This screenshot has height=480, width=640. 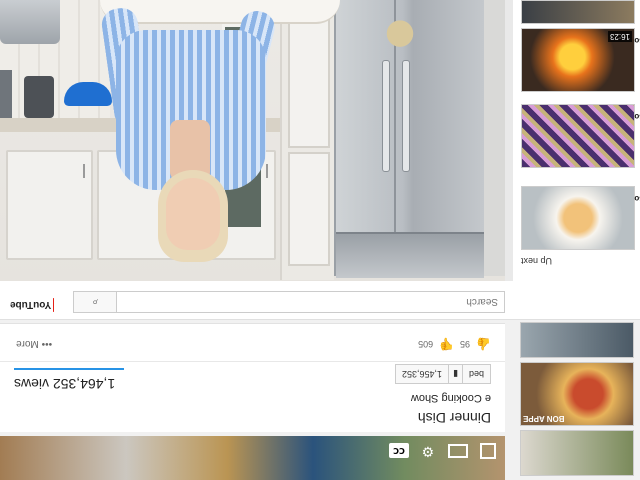 What do you see at coordinates (410, 255) in the screenshot?
I see `fridge-drawer` at bounding box center [410, 255].